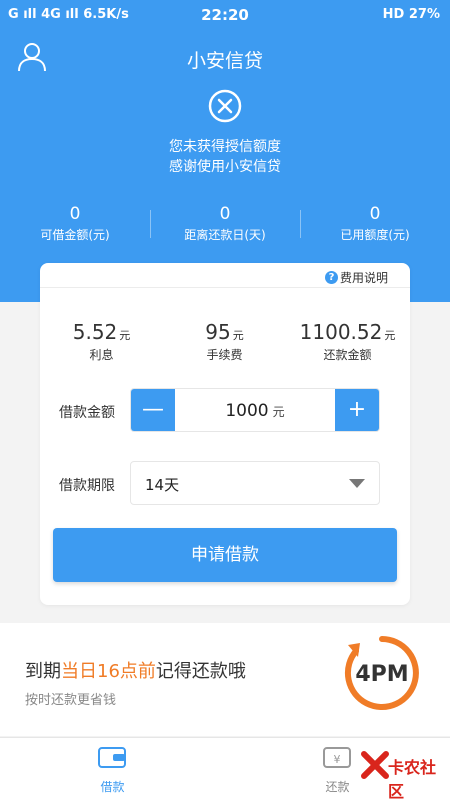  What do you see at coordinates (225, 106) in the screenshot?
I see `close-circle-icon` at bounding box center [225, 106].